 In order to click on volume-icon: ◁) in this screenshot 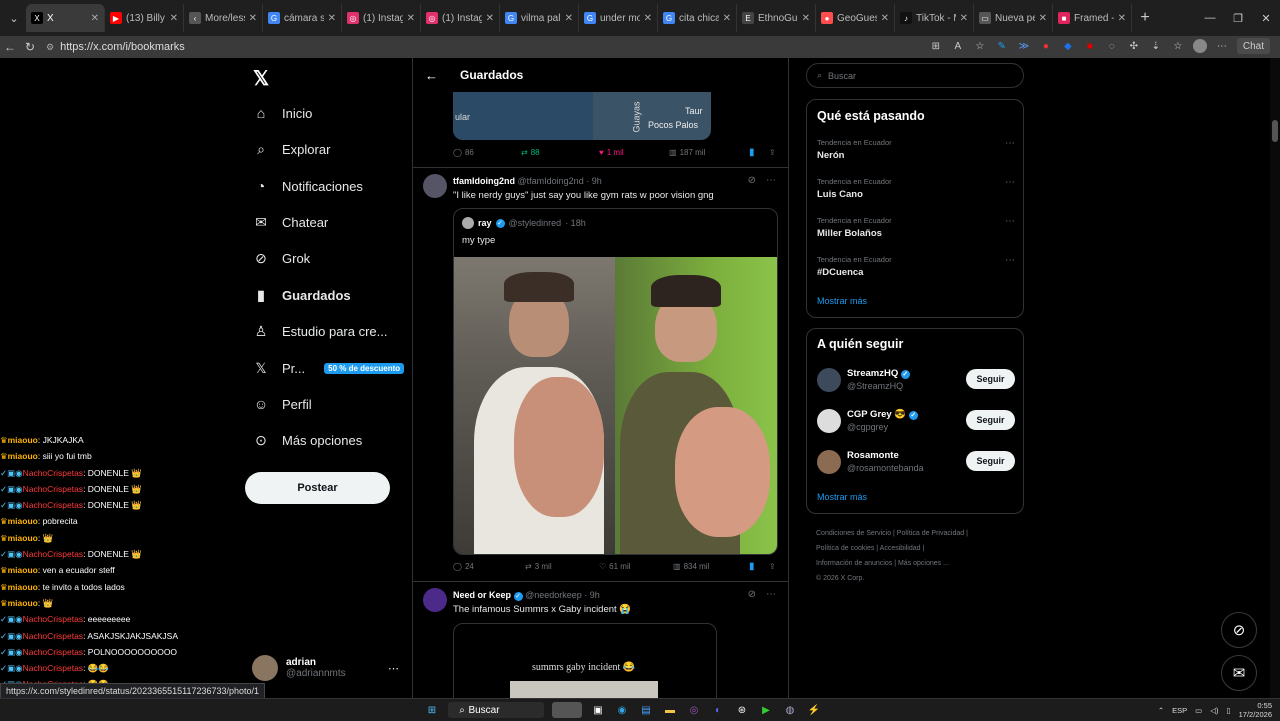, I will do `click(1214, 710)`.